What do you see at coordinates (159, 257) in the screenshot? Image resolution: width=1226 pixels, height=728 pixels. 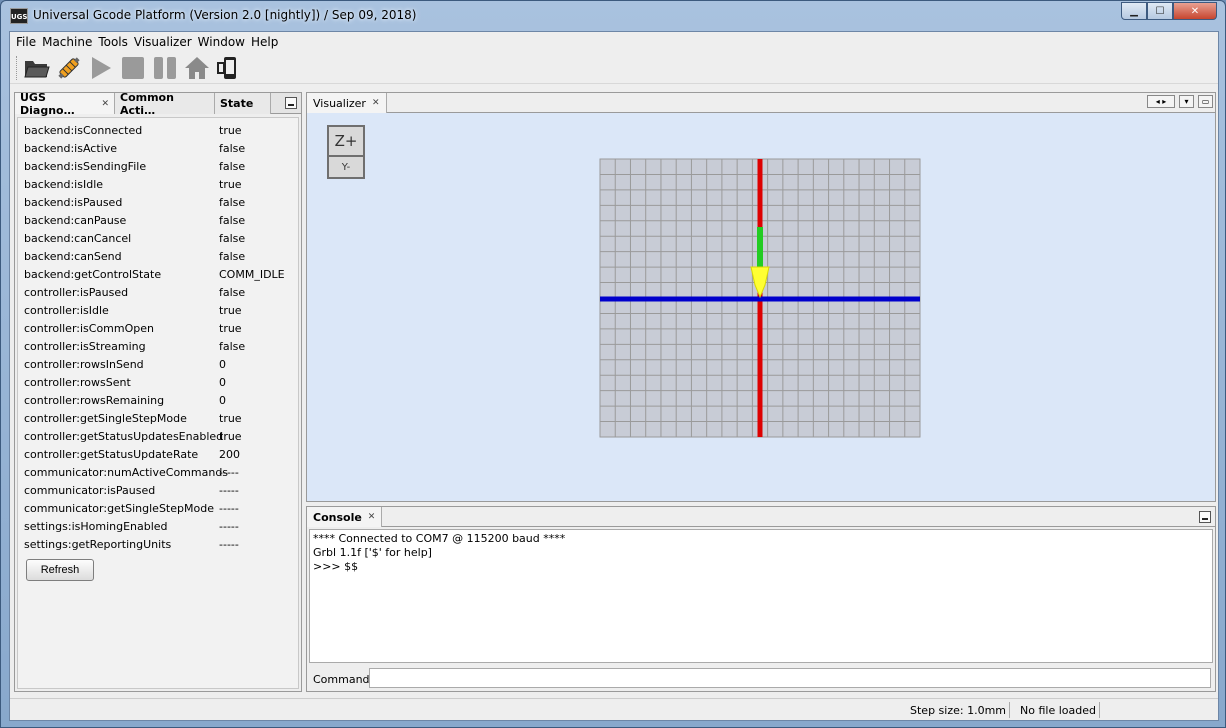 I see `diagnostic-row: backend:canSend false` at bounding box center [159, 257].